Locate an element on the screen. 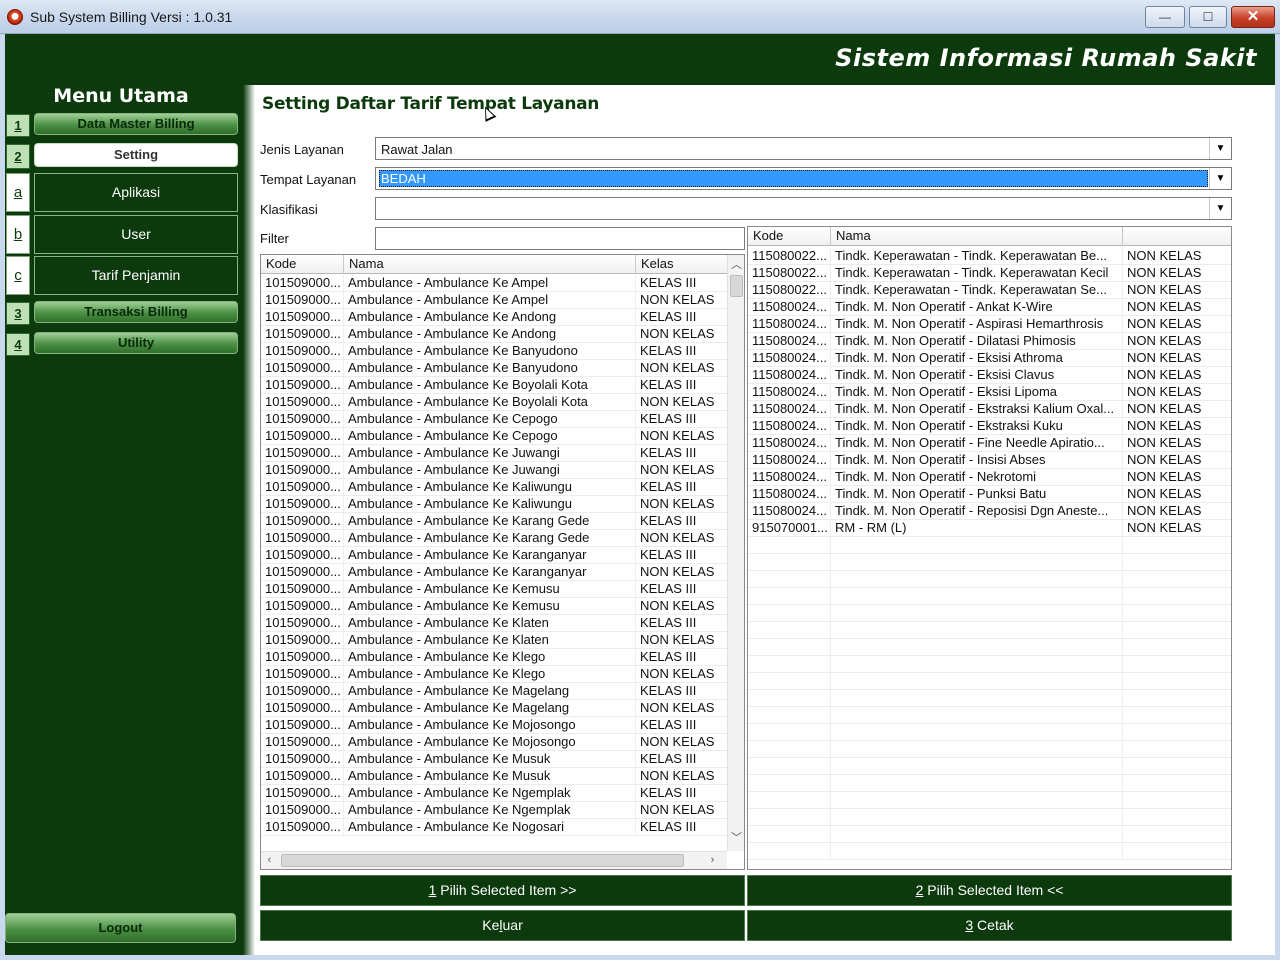  menu-number-4: 4 is located at coordinates (18, 344).